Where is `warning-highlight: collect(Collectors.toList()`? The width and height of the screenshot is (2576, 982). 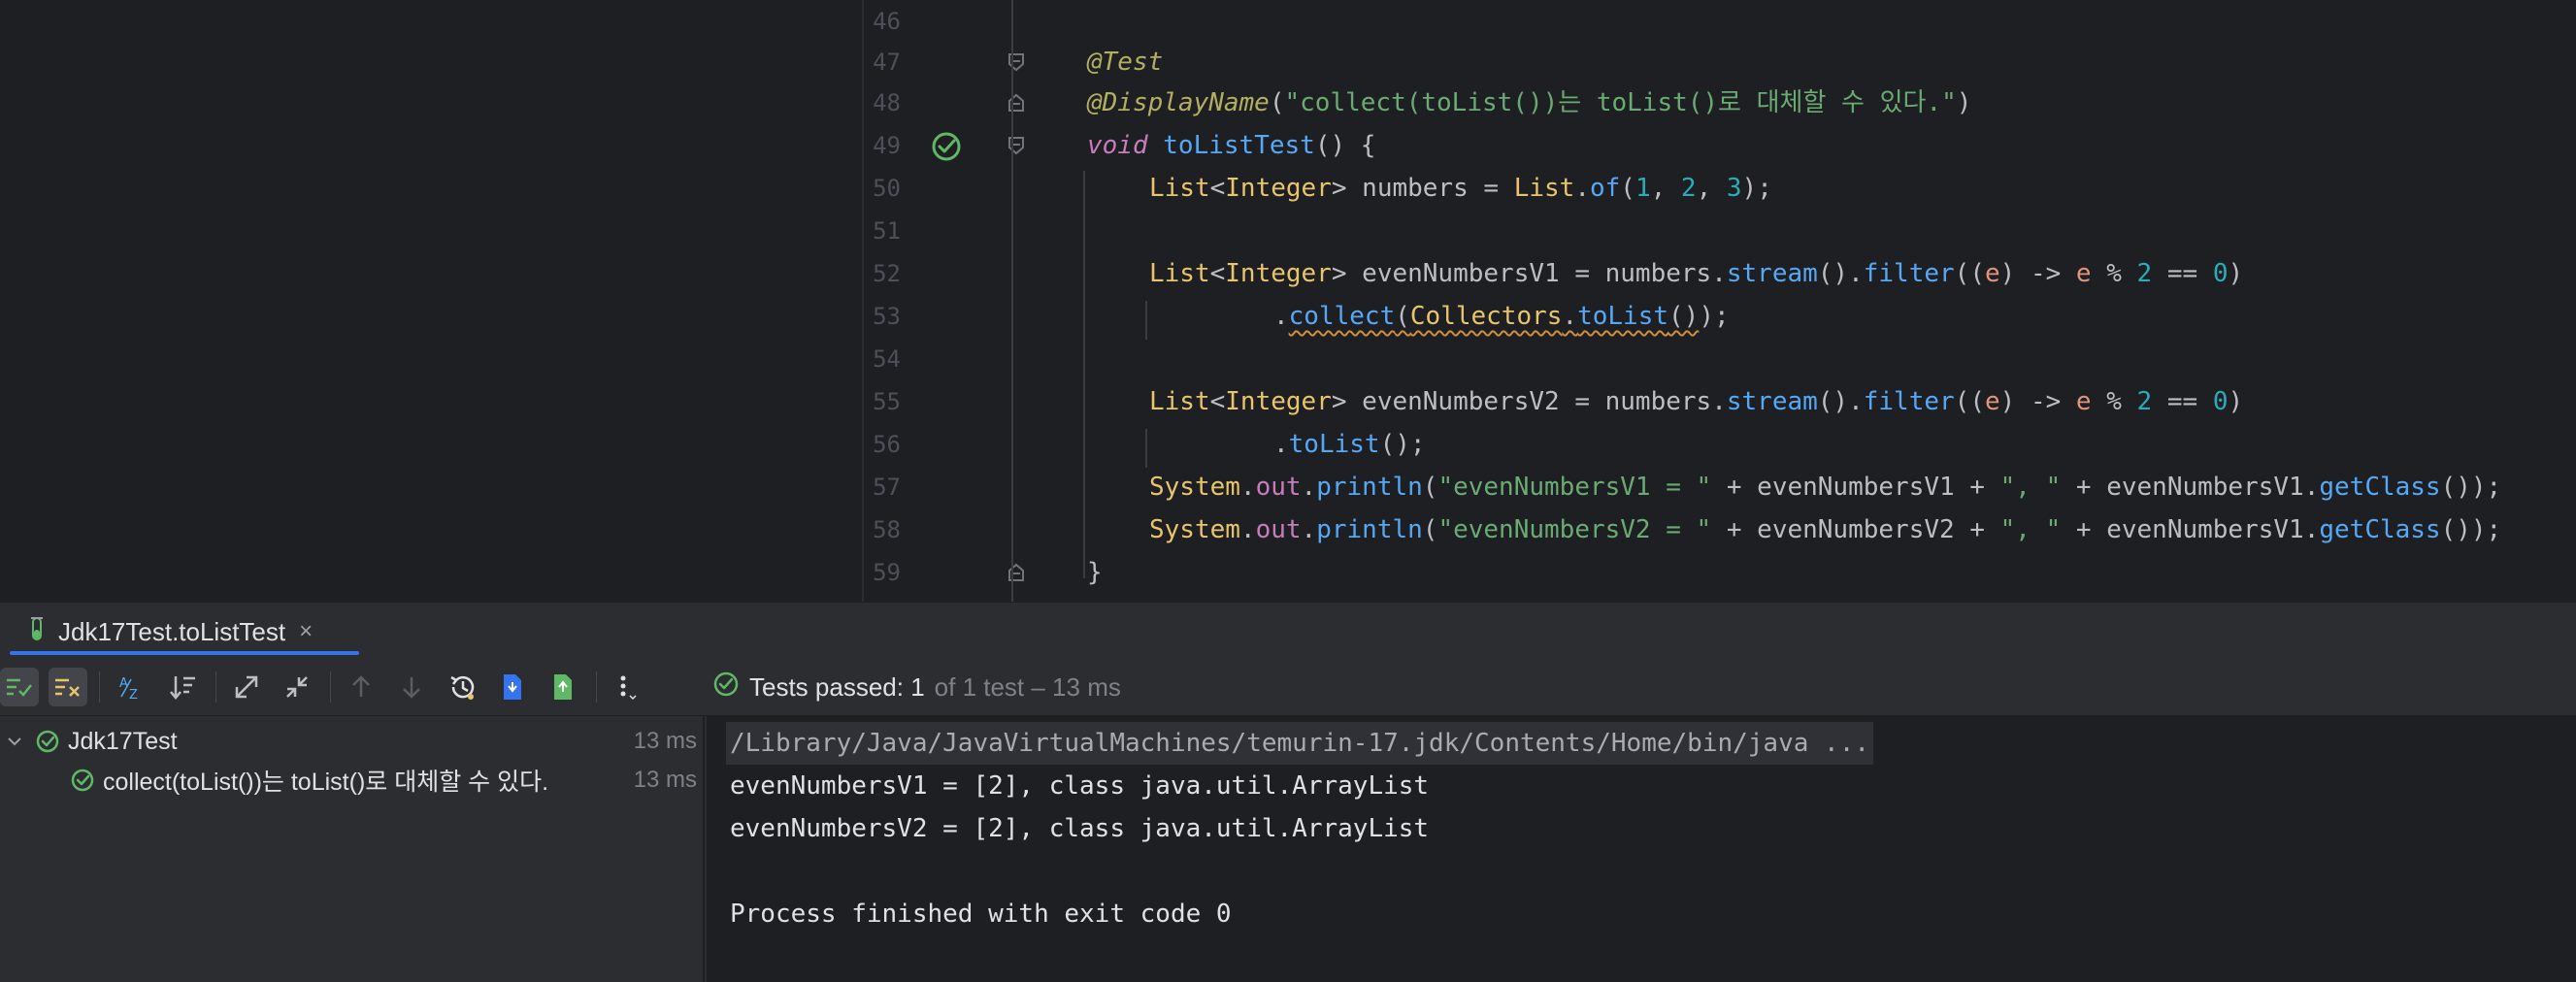 warning-highlight: collect(Collectors.toList() is located at coordinates (1494, 316).